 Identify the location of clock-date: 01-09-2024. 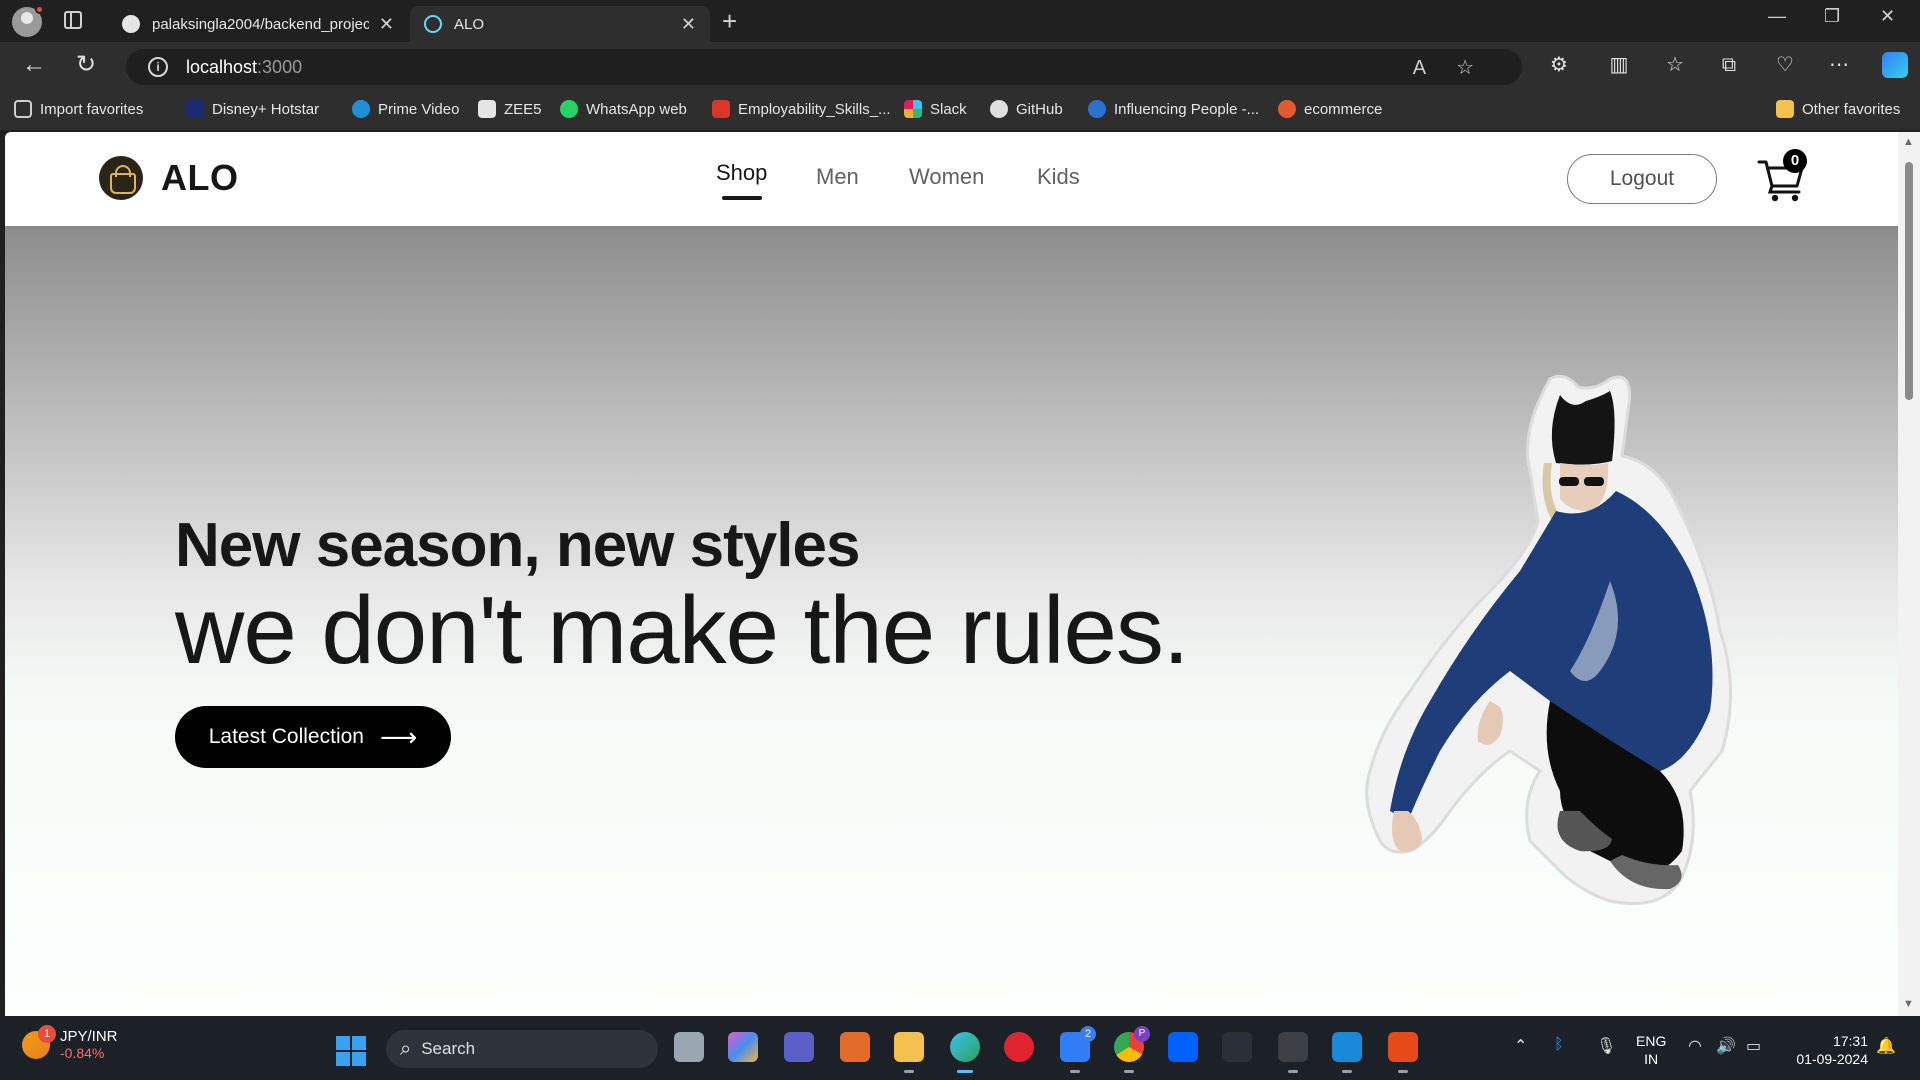
(1832, 1059).